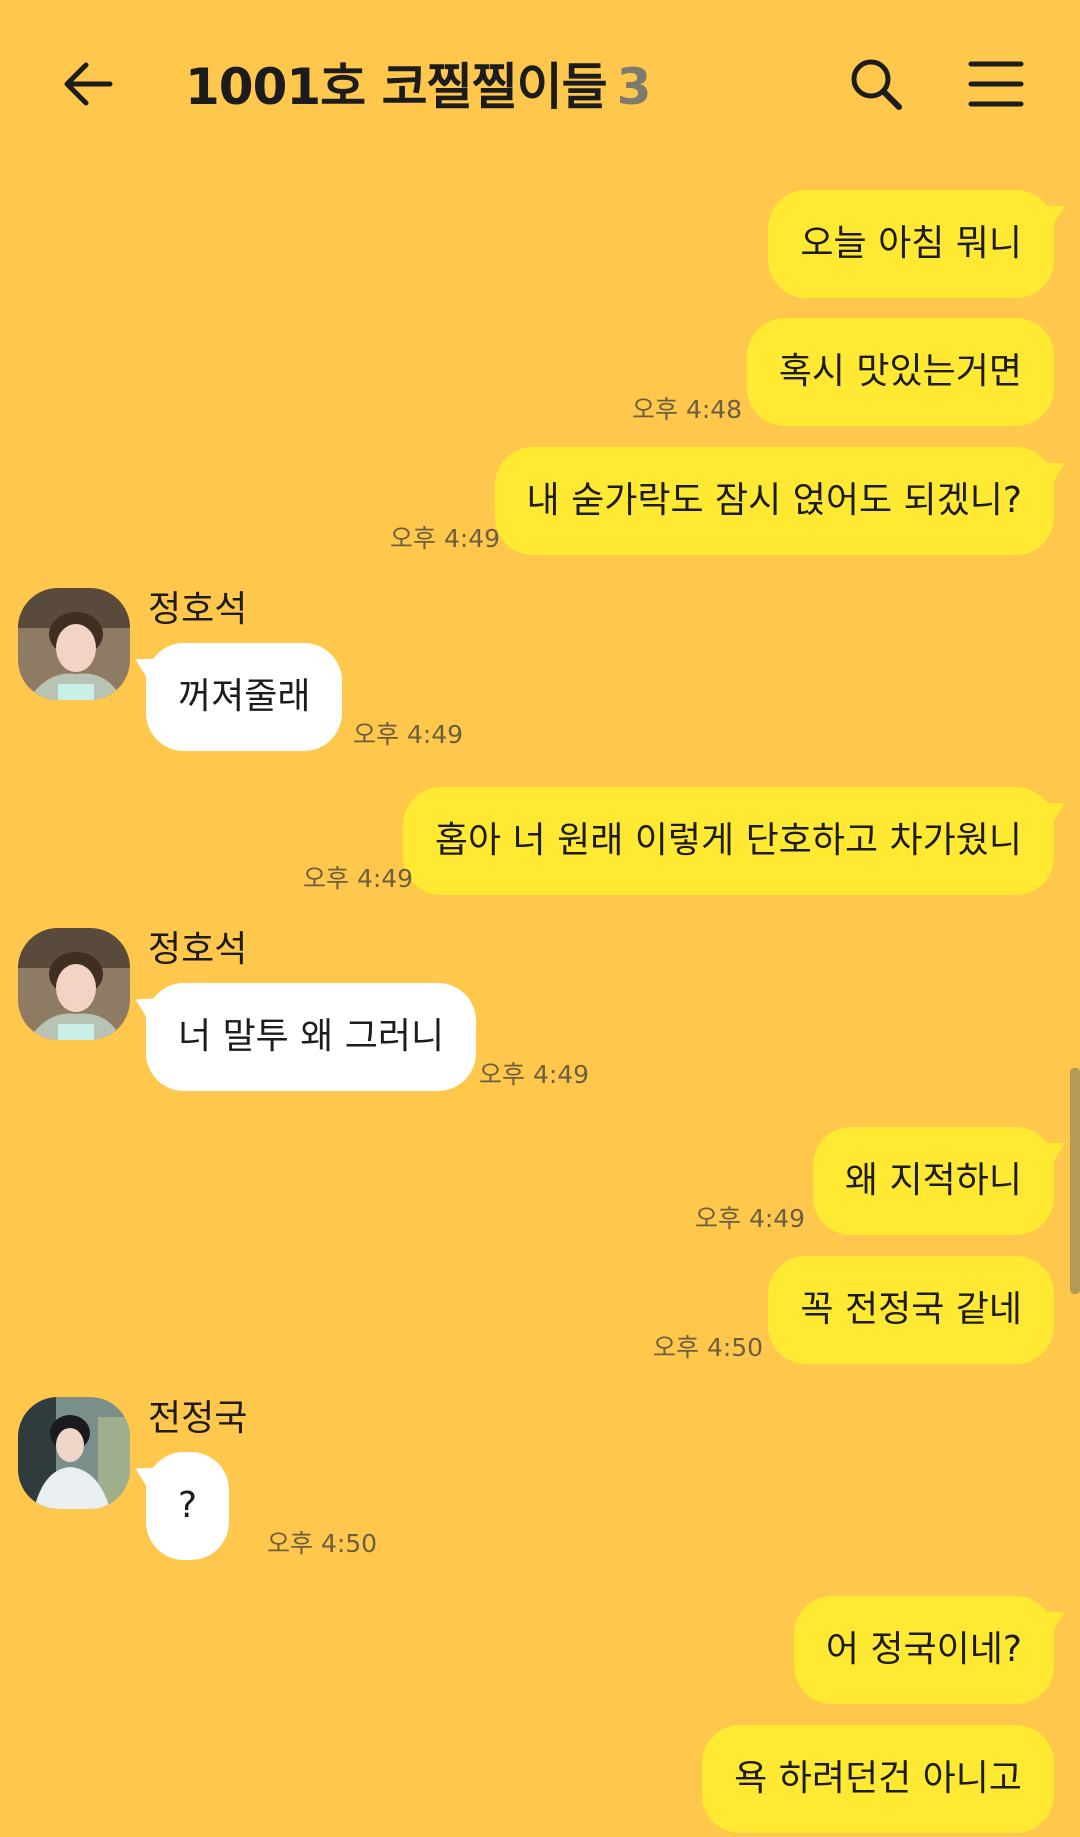  What do you see at coordinates (540, 1650) in the screenshot?
I see `message-row: 어 정국이네?` at bounding box center [540, 1650].